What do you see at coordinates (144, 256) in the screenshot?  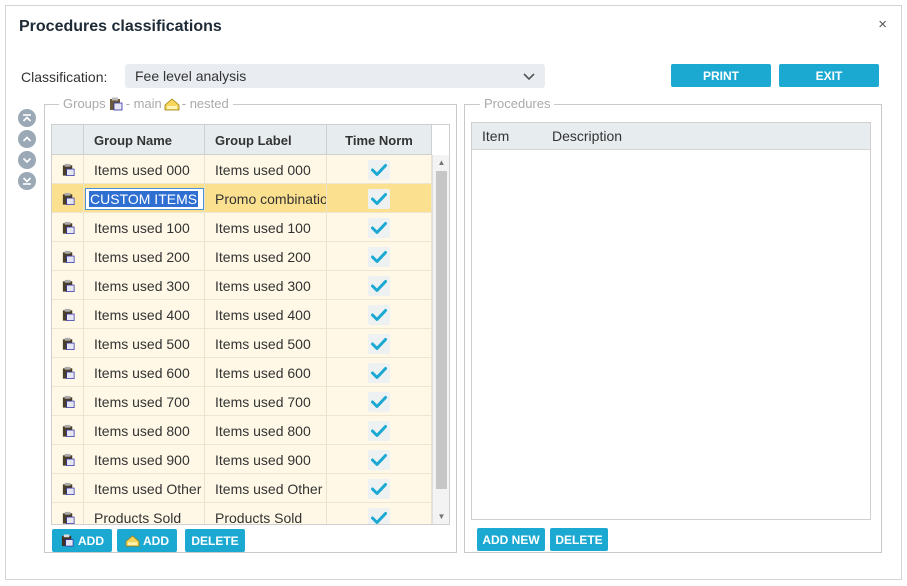 I see `group-name-cell: Items used 200` at bounding box center [144, 256].